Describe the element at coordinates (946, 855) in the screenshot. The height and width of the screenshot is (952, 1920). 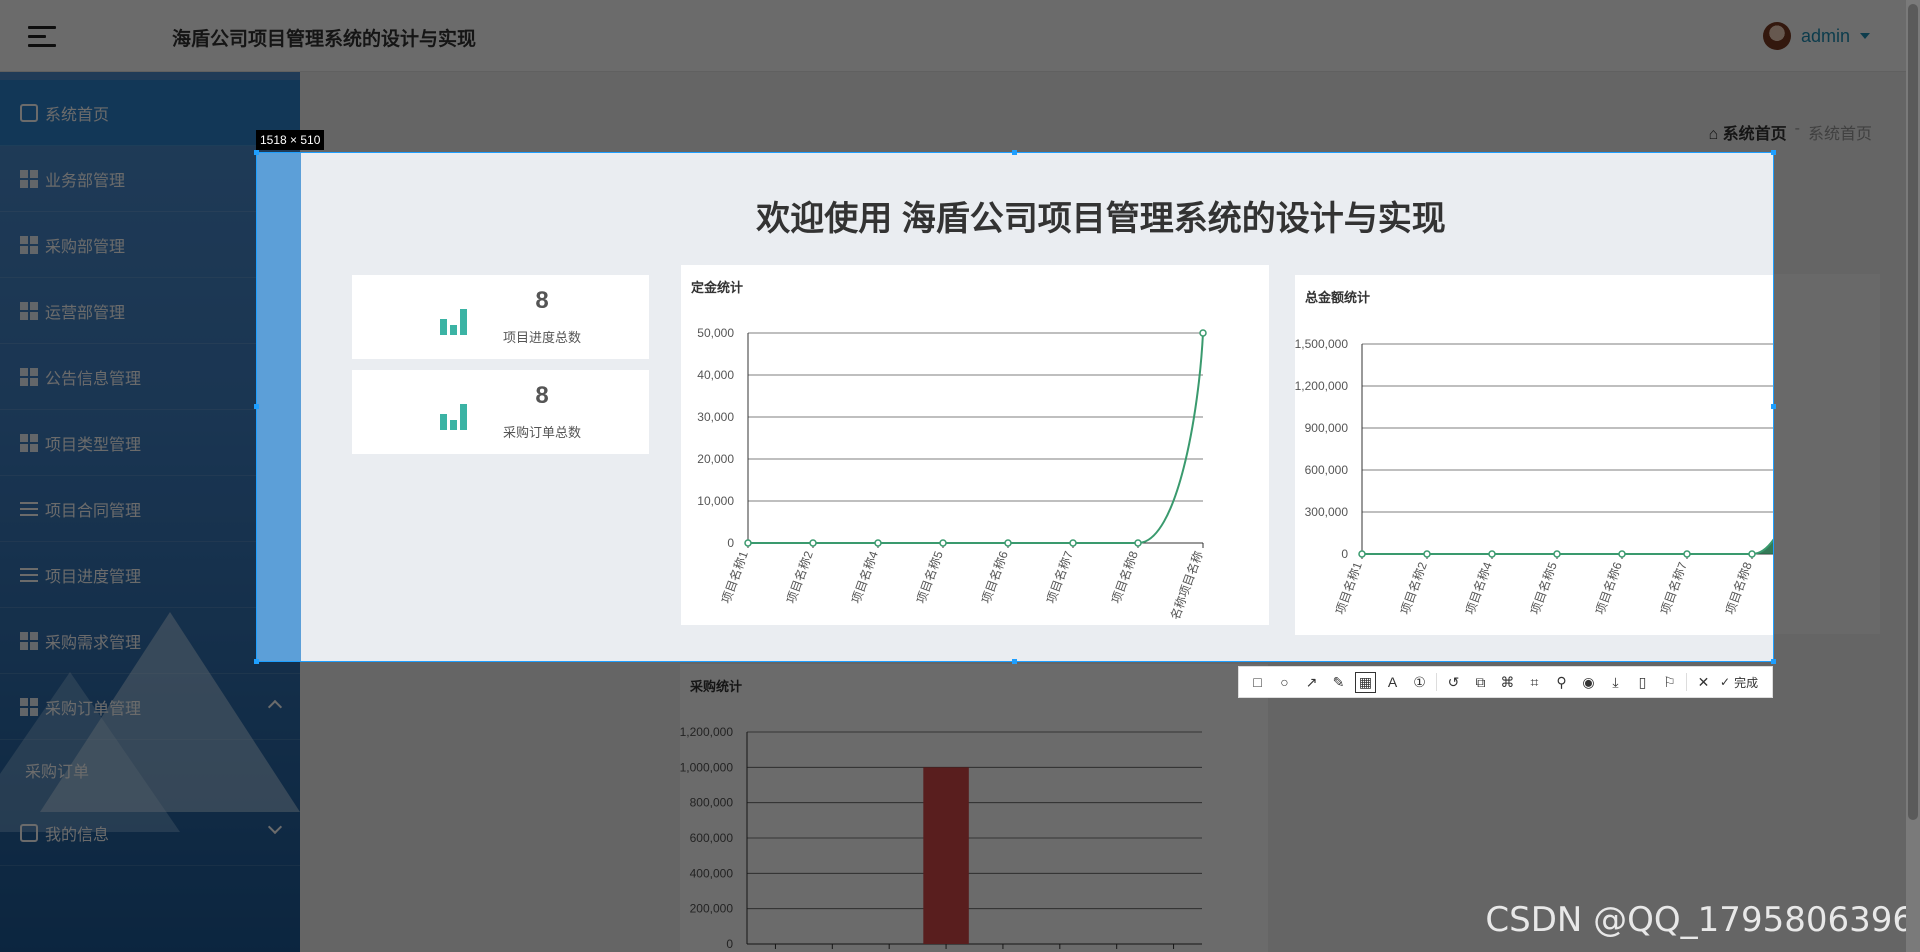
I see `bar` at that location.